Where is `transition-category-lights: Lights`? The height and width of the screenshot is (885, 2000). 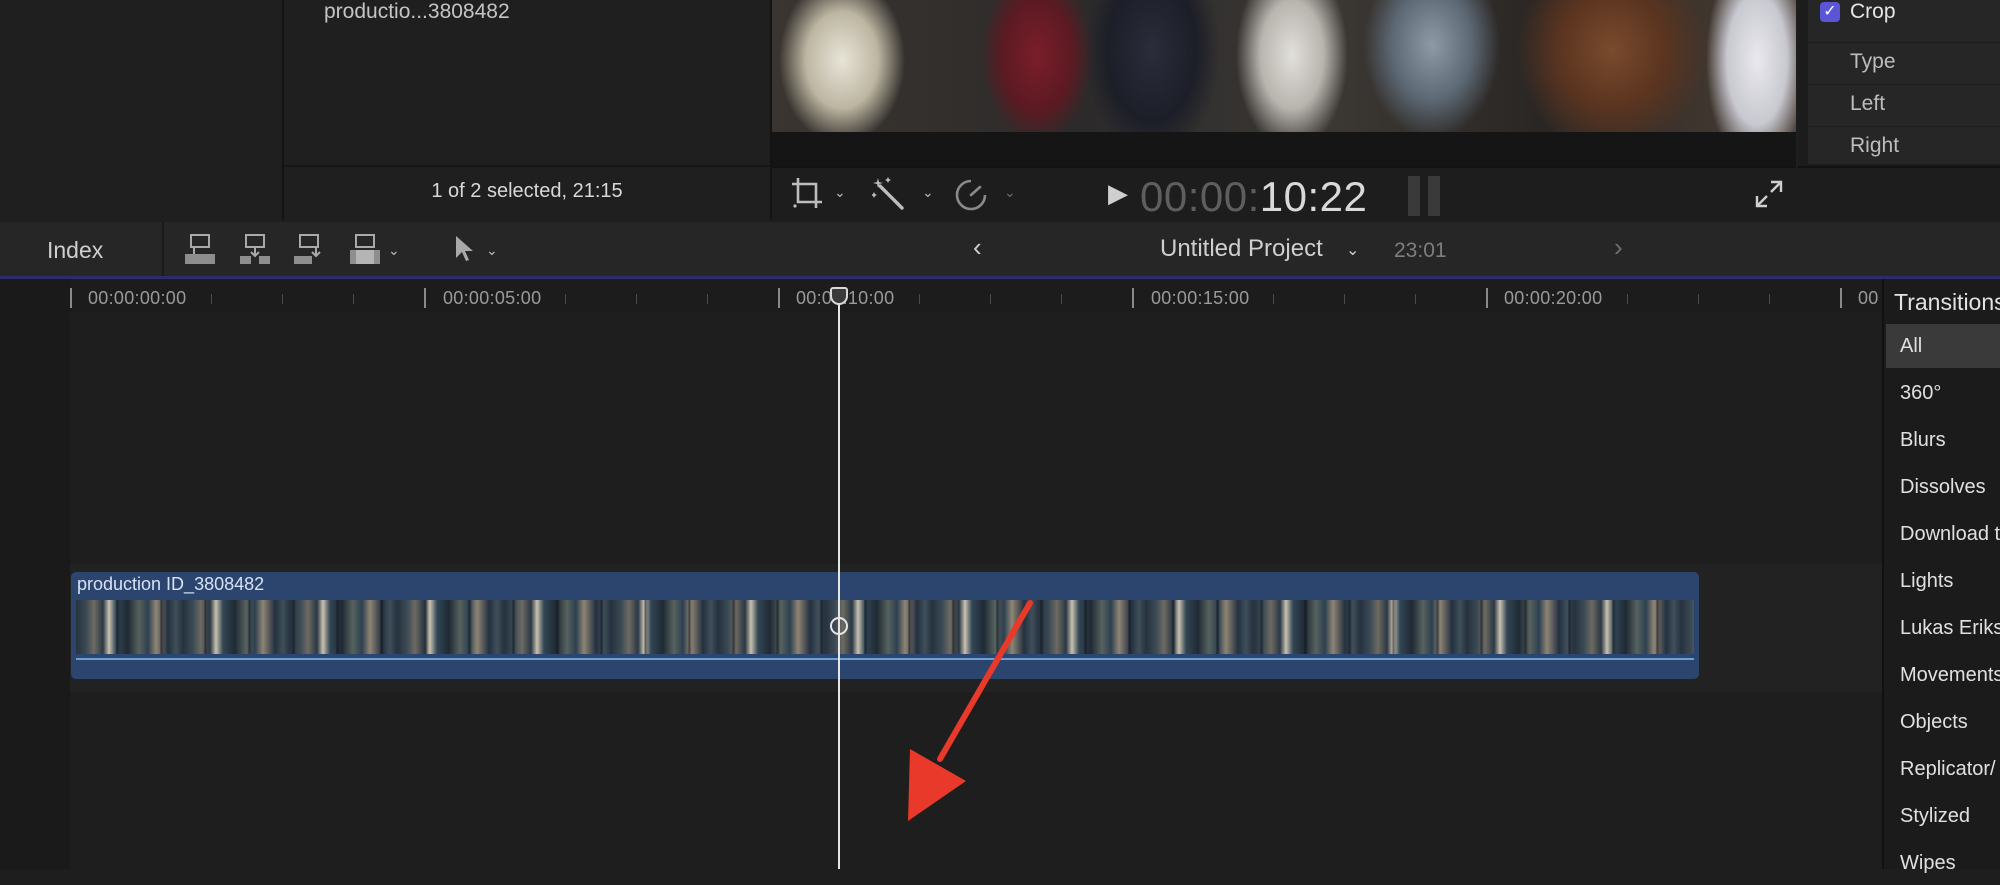 transition-category-lights: Lights is located at coordinates (1943, 581).